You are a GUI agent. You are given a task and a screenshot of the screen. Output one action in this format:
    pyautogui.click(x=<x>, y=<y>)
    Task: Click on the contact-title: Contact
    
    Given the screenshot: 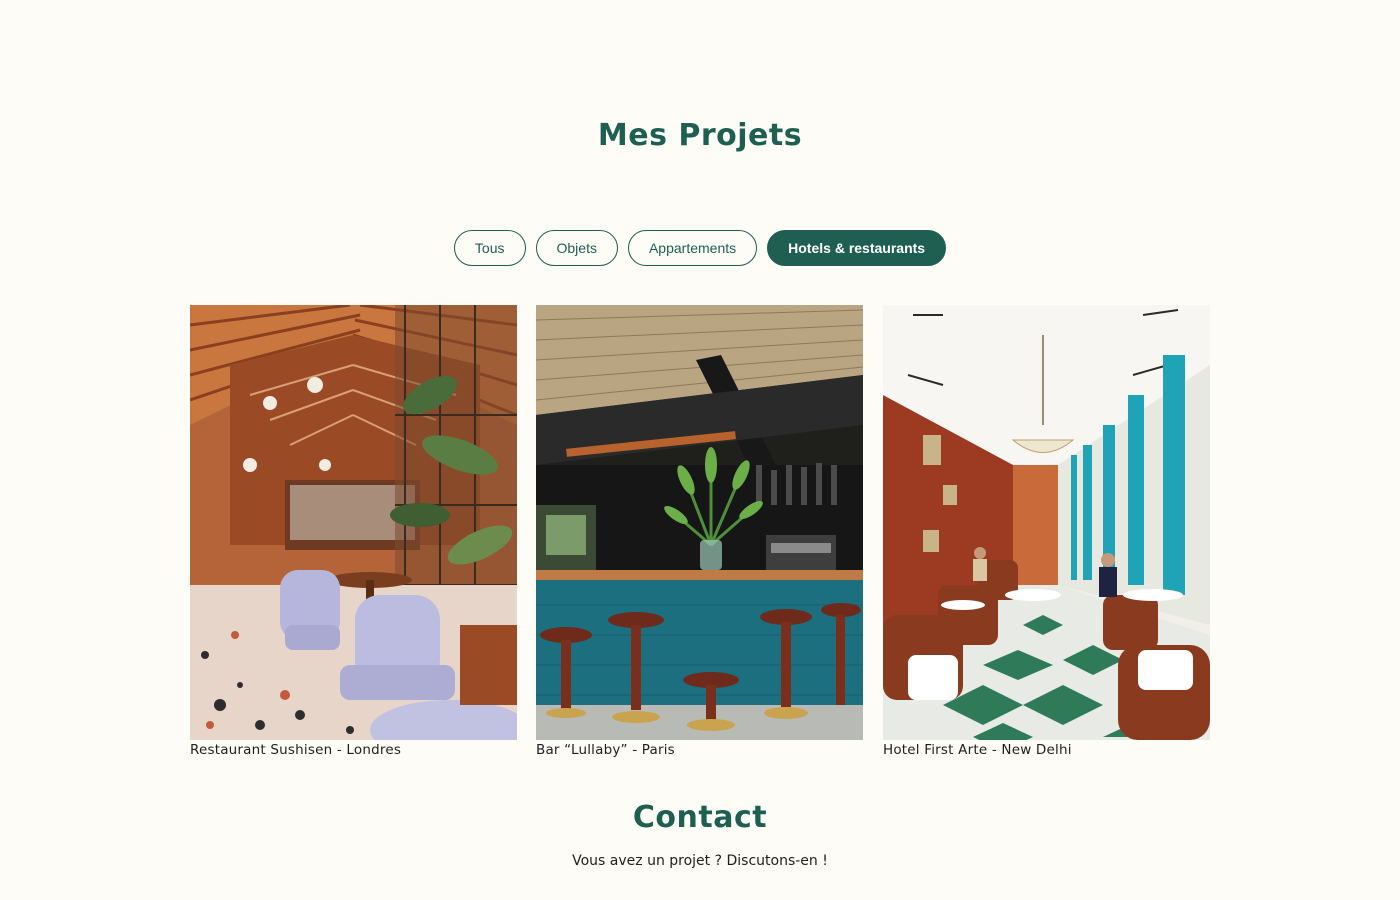 What is the action you would take?
    pyautogui.click(x=700, y=817)
    